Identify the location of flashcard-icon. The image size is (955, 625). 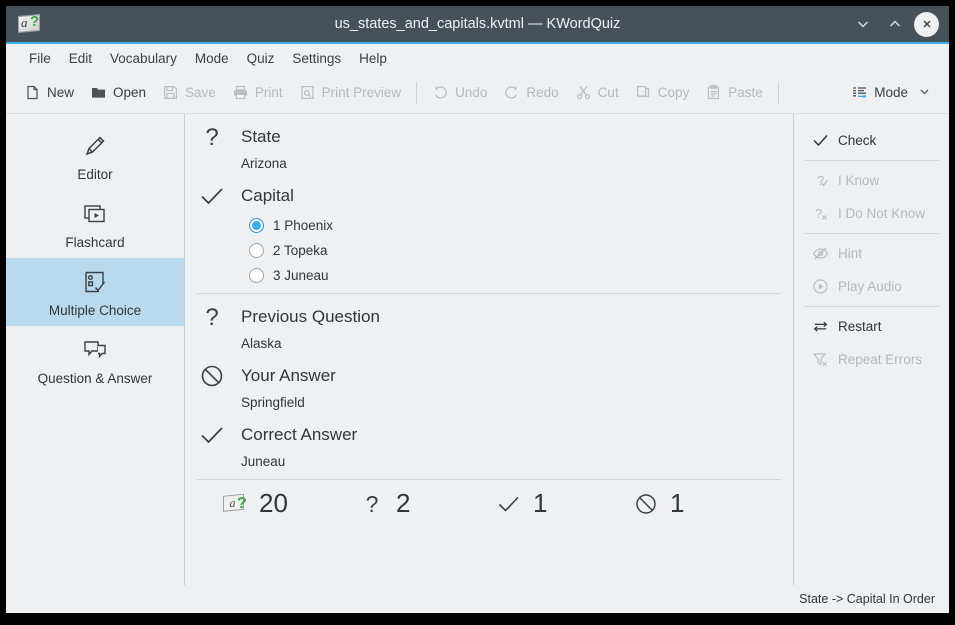
(95, 214).